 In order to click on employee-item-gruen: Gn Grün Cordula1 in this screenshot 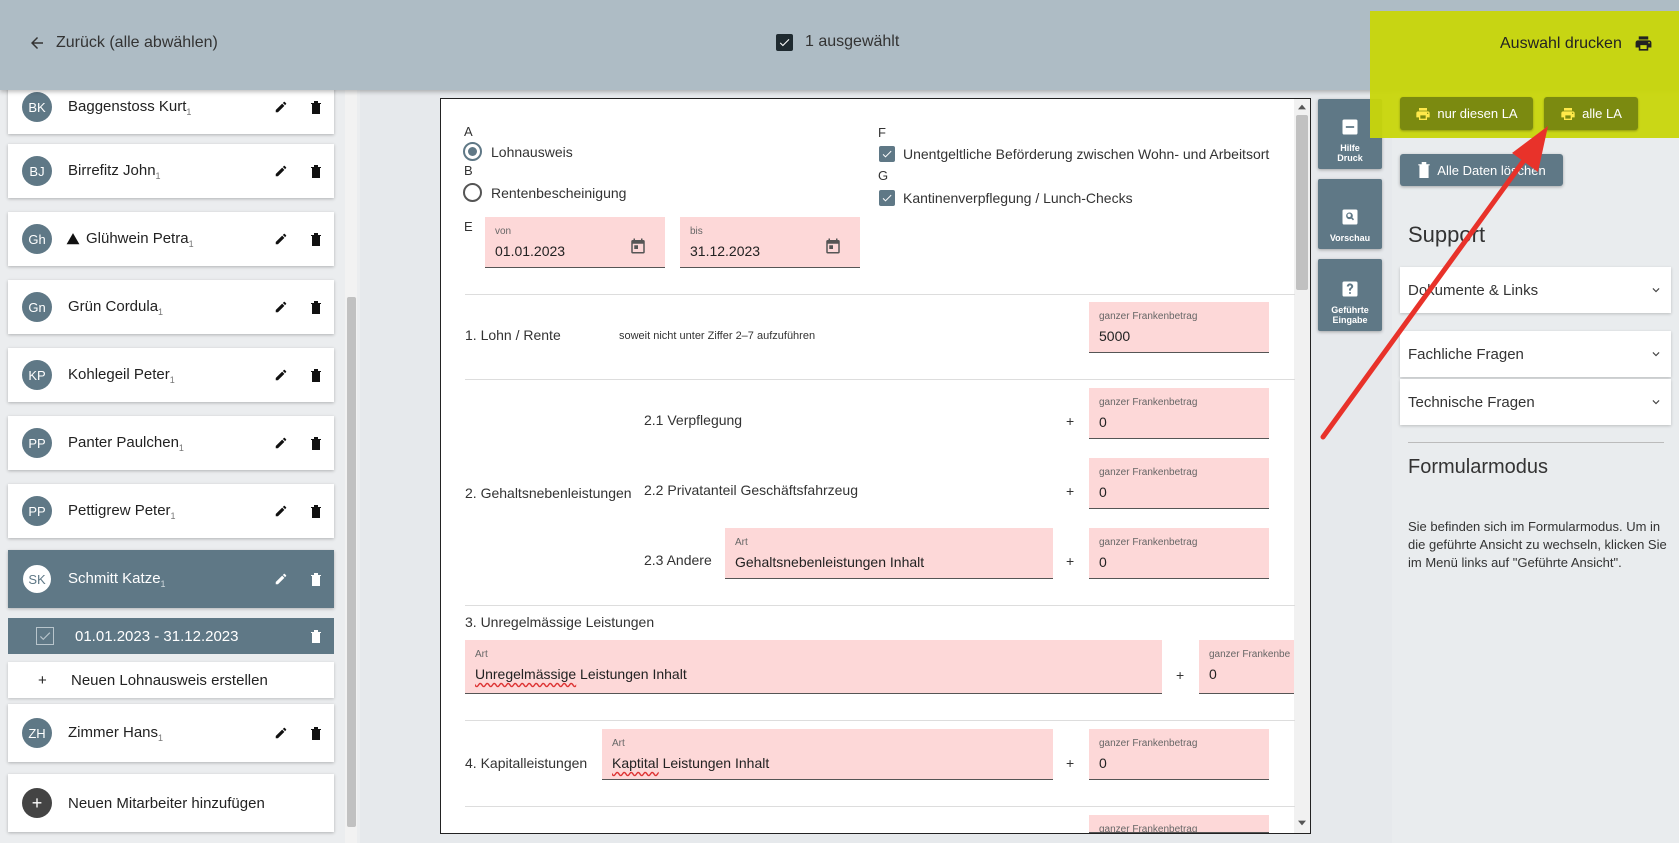, I will do `click(171, 307)`.